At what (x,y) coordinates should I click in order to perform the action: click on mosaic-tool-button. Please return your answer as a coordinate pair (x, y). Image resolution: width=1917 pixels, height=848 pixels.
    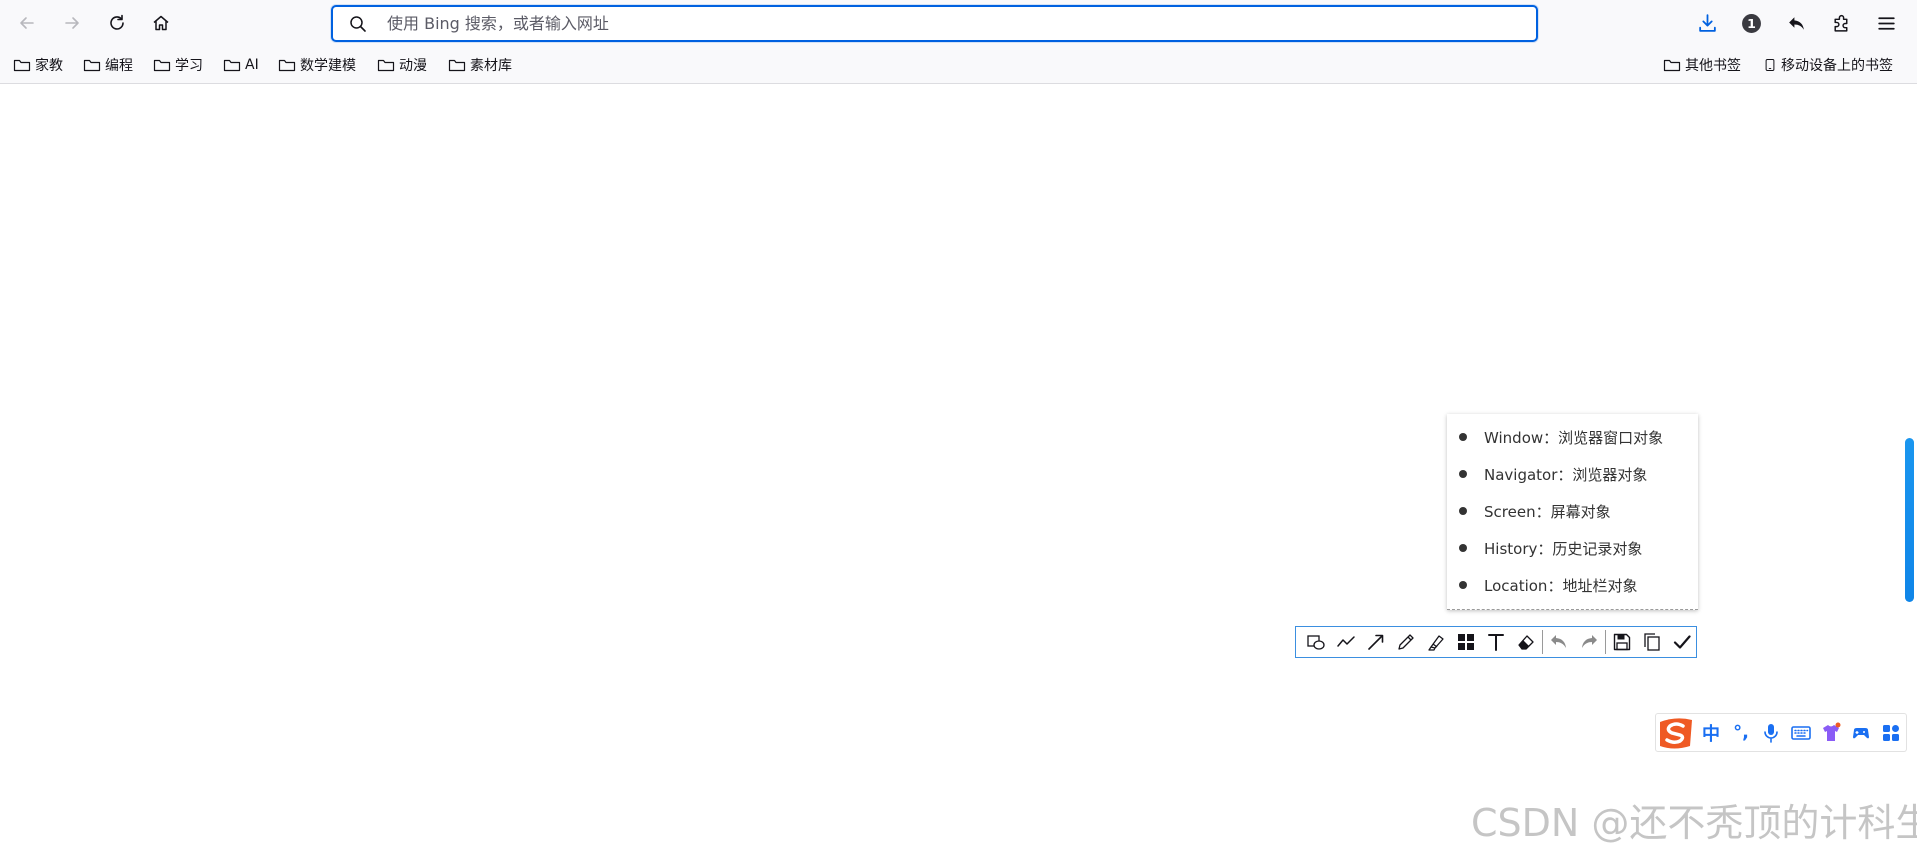
    Looking at the image, I should click on (1466, 642).